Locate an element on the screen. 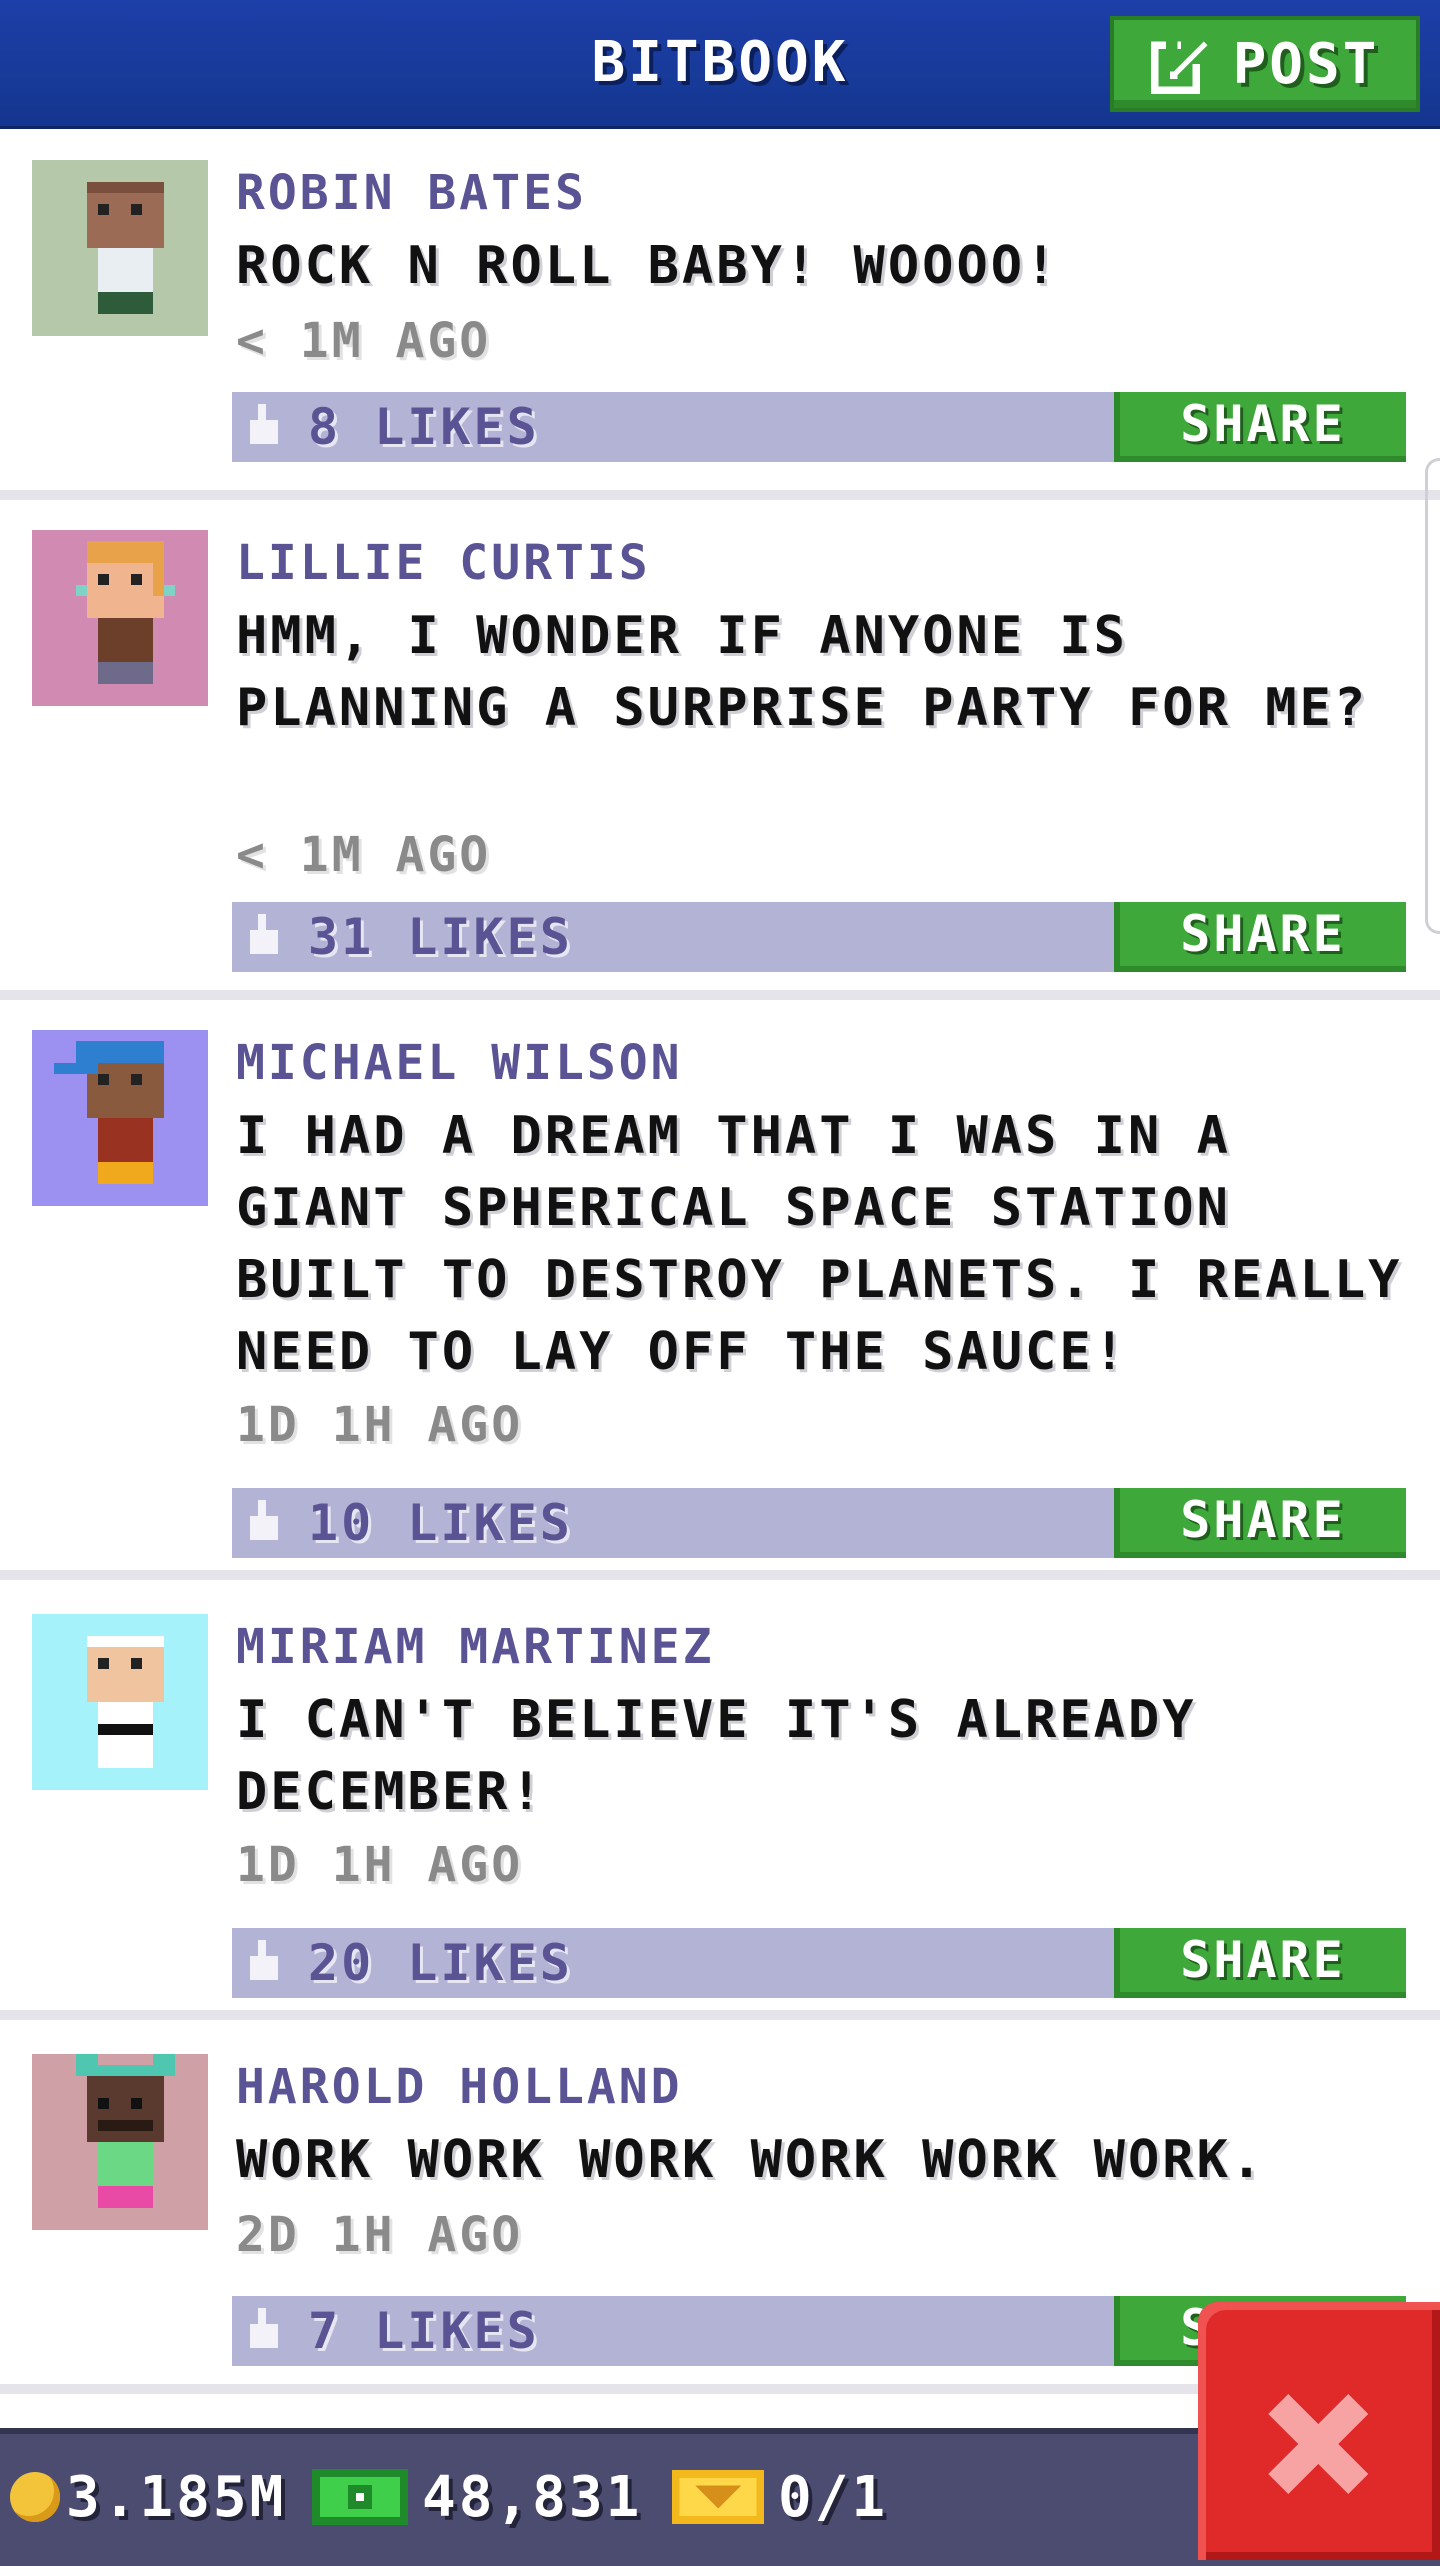 The height and width of the screenshot is (2566, 1440). close-button is located at coordinates (1319, 2431).